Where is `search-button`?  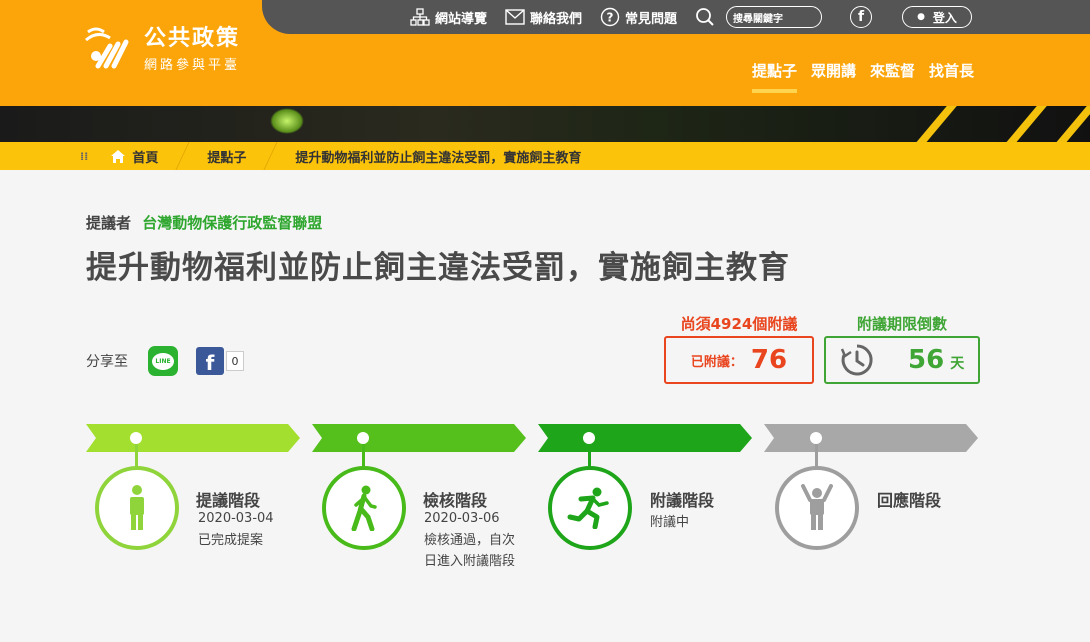 search-button is located at coordinates (707, 17).